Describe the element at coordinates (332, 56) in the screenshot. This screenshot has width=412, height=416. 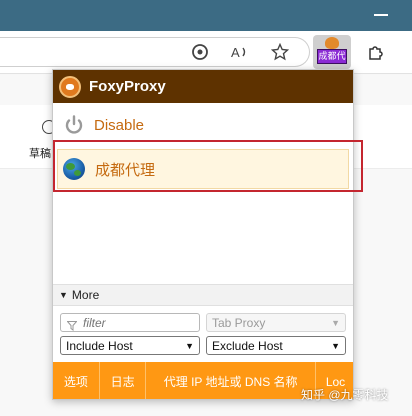
I see `extension-badge: 成都代` at that location.